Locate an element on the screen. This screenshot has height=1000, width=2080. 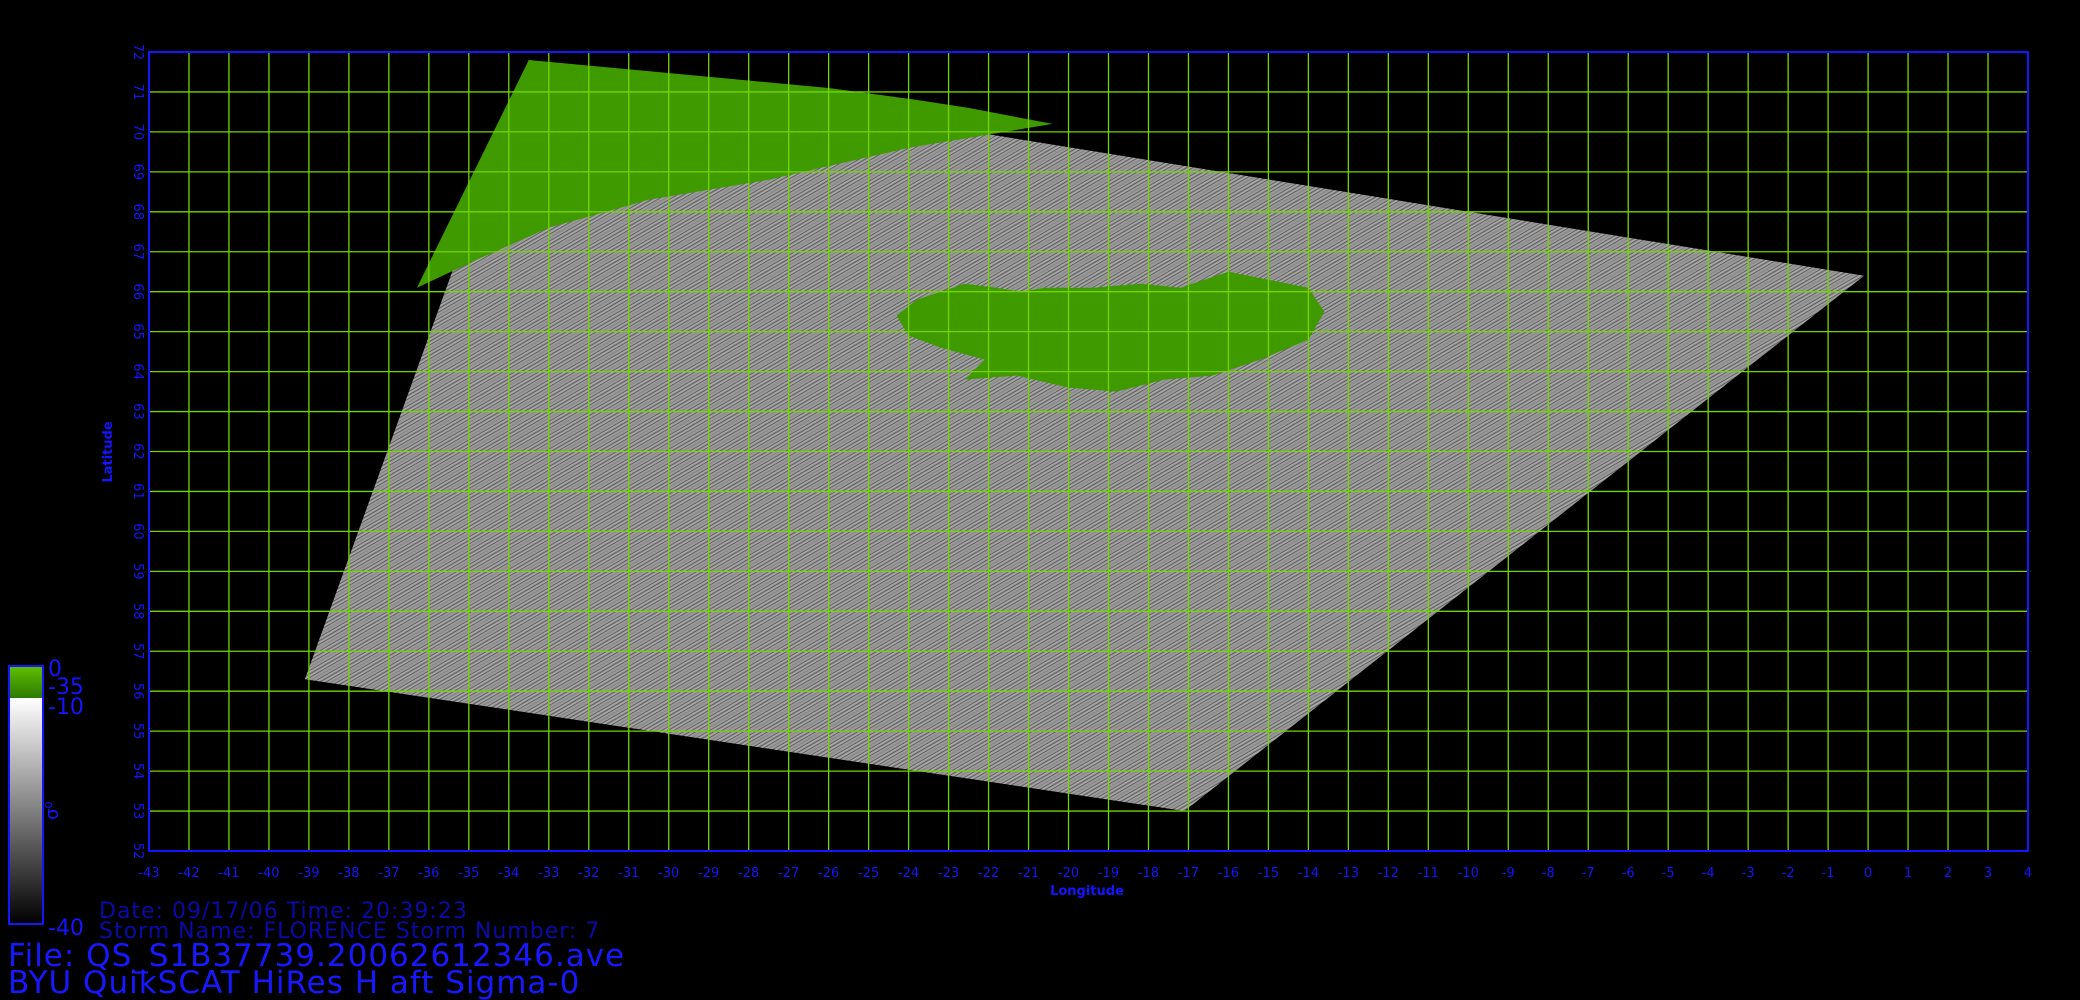
y-axis-title: Latitude is located at coordinates (108, 452).